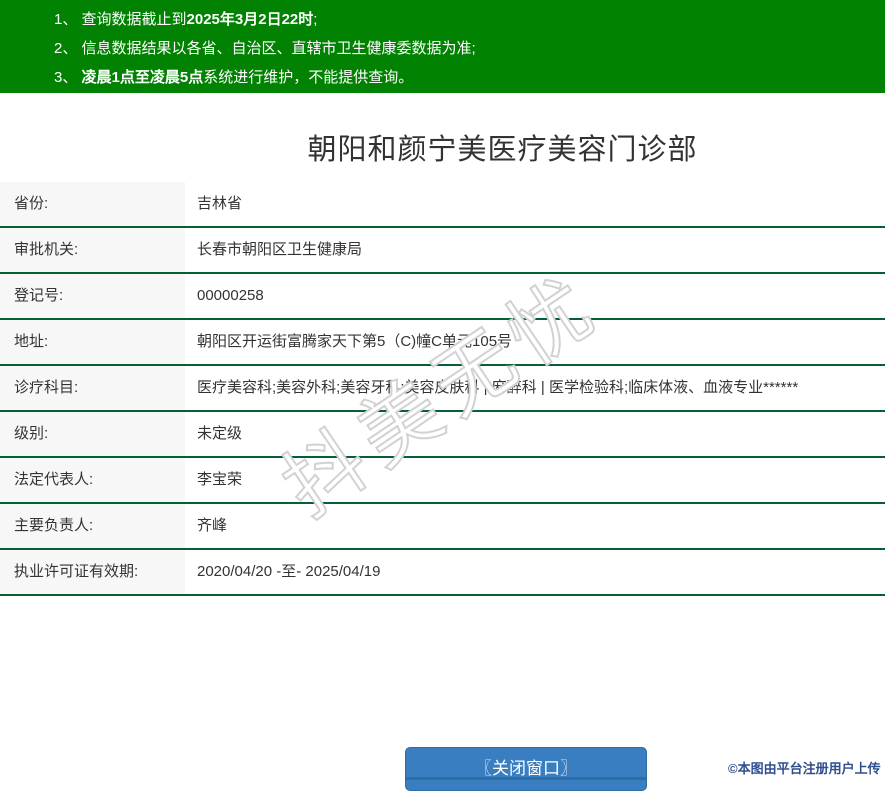 Image resolution: width=885 pixels, height=791 pixels. Describe the element at coordinates (442, 297) in the screenshot. I see `table-row-registration-number: 登记号: 00000258` at that location.